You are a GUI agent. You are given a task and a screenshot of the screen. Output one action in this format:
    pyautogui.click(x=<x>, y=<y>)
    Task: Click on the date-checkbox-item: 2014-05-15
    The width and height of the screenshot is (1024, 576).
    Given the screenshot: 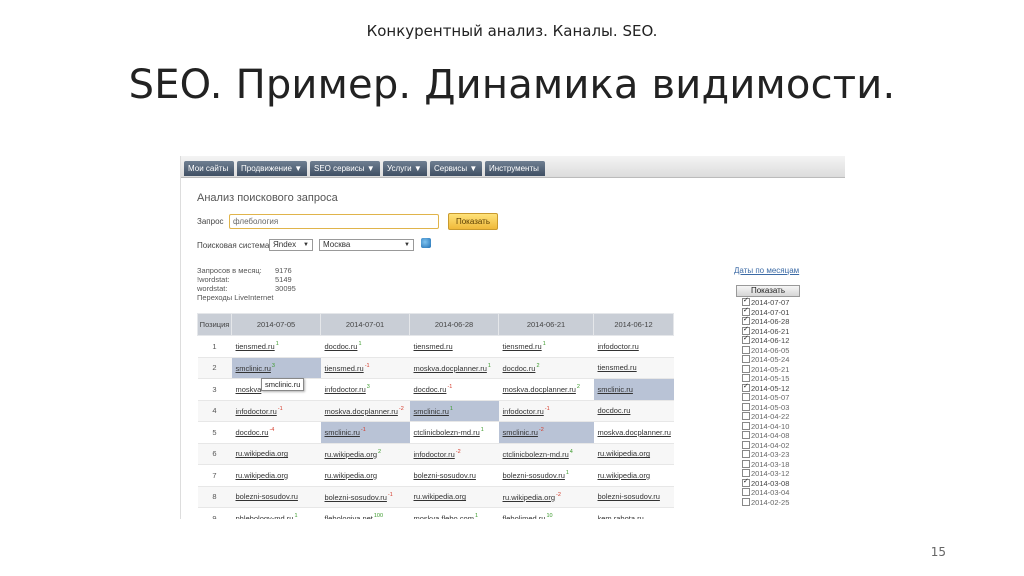 What is the action you would take?
    pyautogui.click(x=765, y=379)
    